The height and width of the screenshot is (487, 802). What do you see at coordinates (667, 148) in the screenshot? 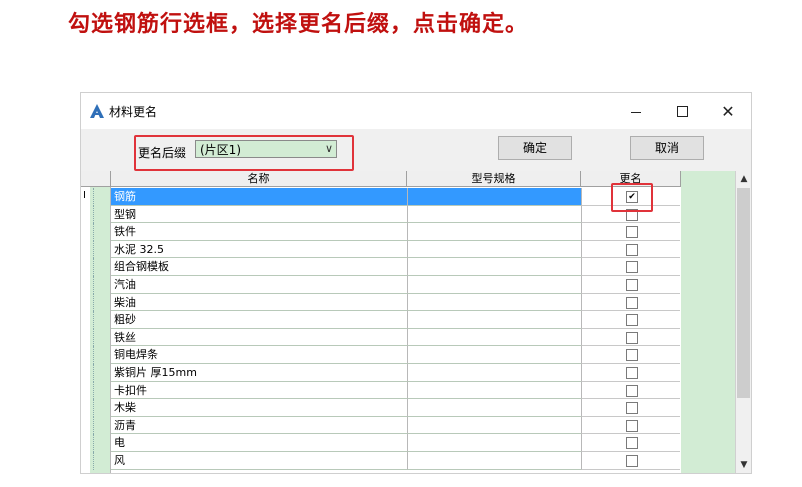
I see `cancel-button: 取消` at bounding box center [667, 148].